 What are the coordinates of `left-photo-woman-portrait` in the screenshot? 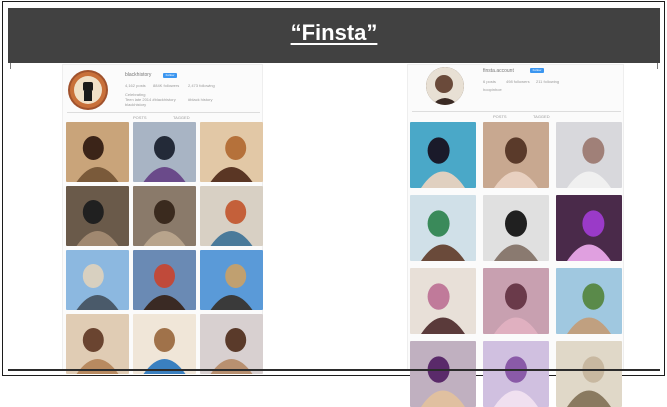 It's located at (97, 152).